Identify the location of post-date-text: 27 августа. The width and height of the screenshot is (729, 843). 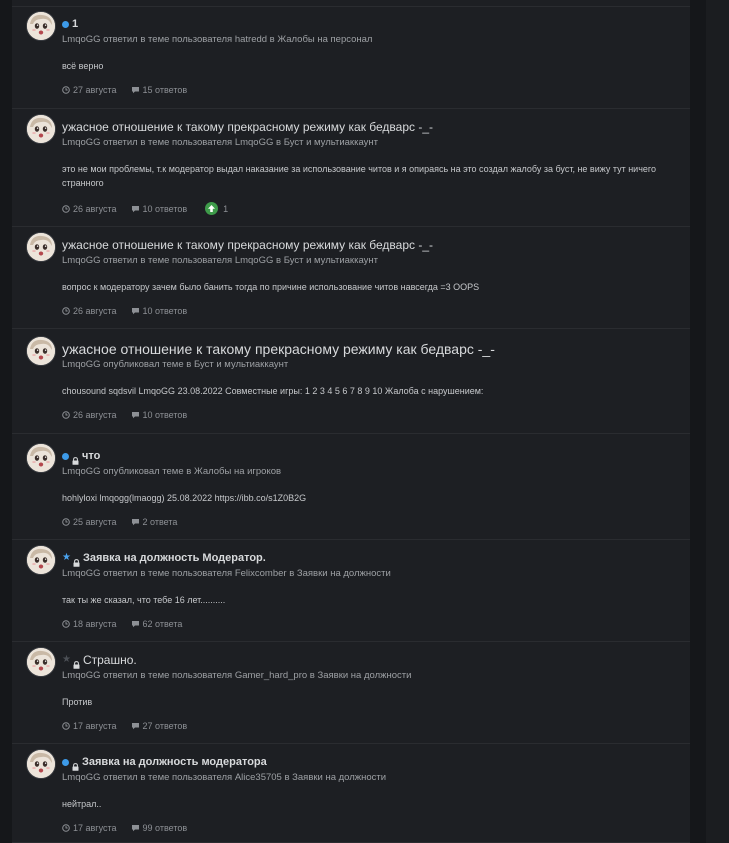
(95, 90).